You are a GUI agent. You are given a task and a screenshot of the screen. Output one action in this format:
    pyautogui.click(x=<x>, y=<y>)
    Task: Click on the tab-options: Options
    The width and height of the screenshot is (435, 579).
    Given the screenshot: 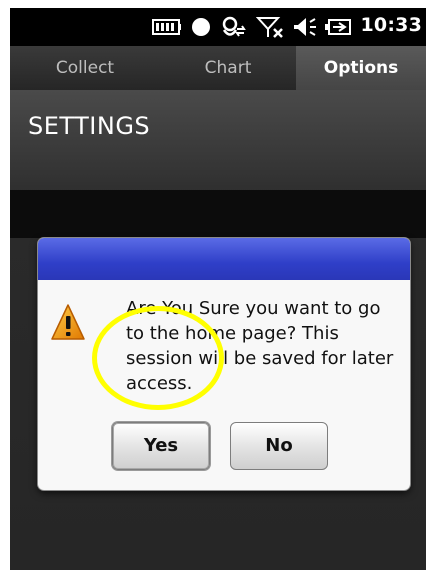 What is the action you would take?
    pyautogui.click(x=361, y=68)
    